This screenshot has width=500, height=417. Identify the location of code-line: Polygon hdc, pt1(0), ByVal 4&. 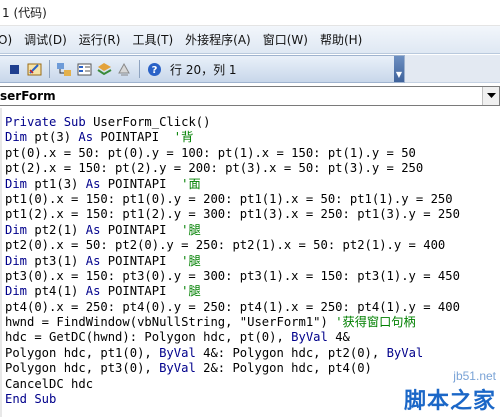
(232, 353).